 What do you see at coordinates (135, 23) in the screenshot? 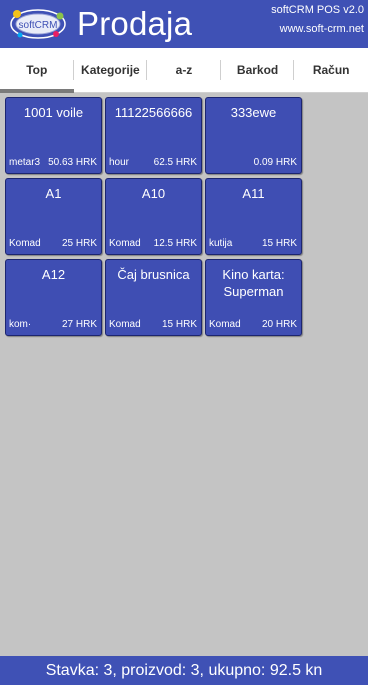
I see `page-title: Prodaja` at bounding box center [135, 23].